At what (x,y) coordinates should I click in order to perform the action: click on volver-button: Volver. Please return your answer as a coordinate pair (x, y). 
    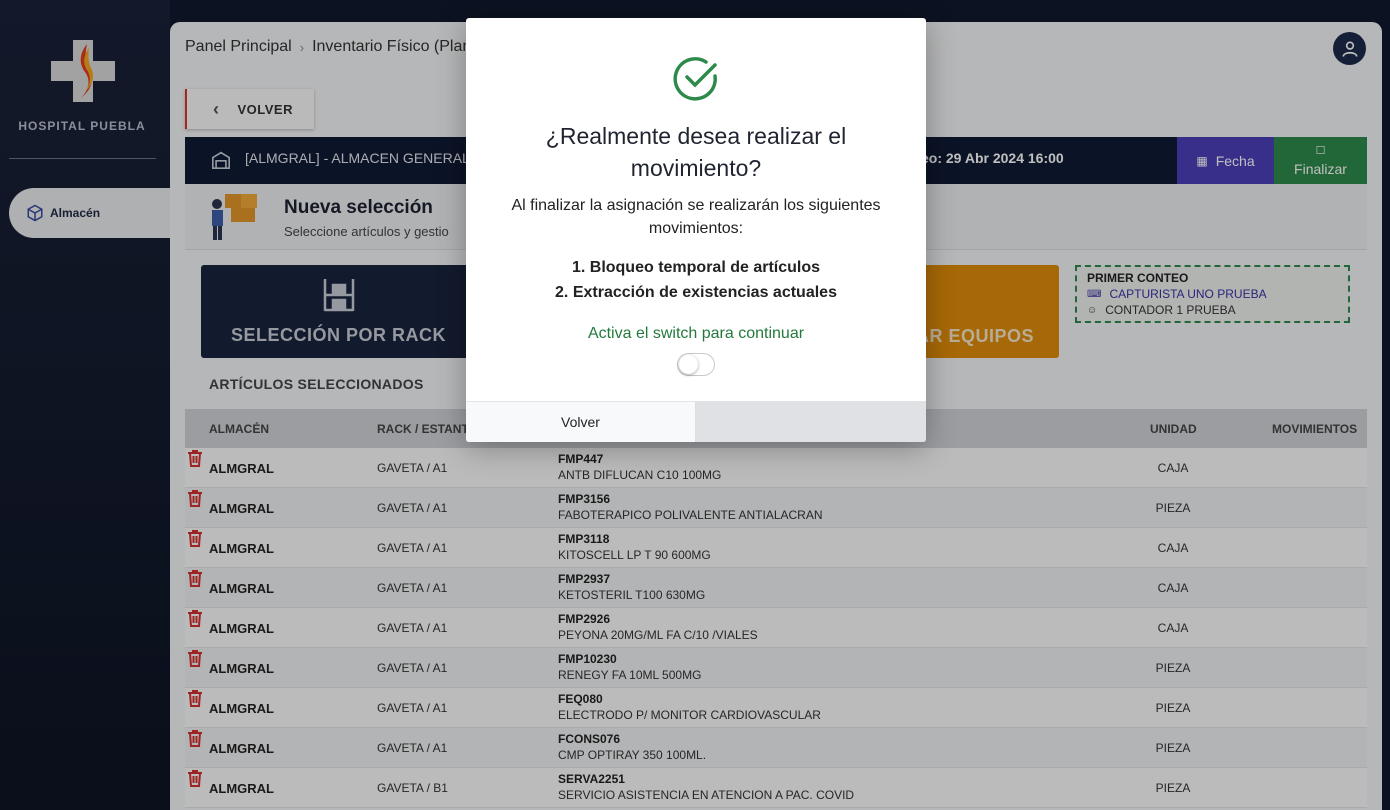
    Looking at the image, I should click on (581, 421).